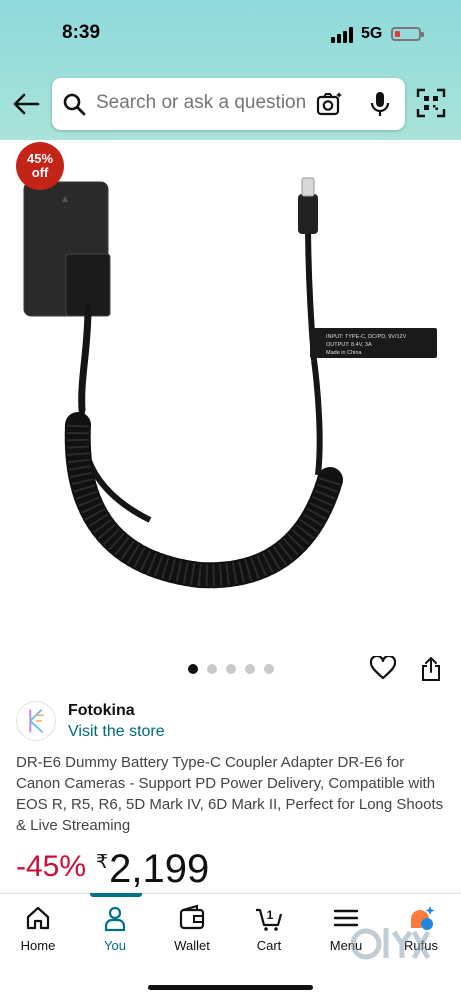  I want to click on price-row: -45% ₹ 2,199, so click(112, 869).